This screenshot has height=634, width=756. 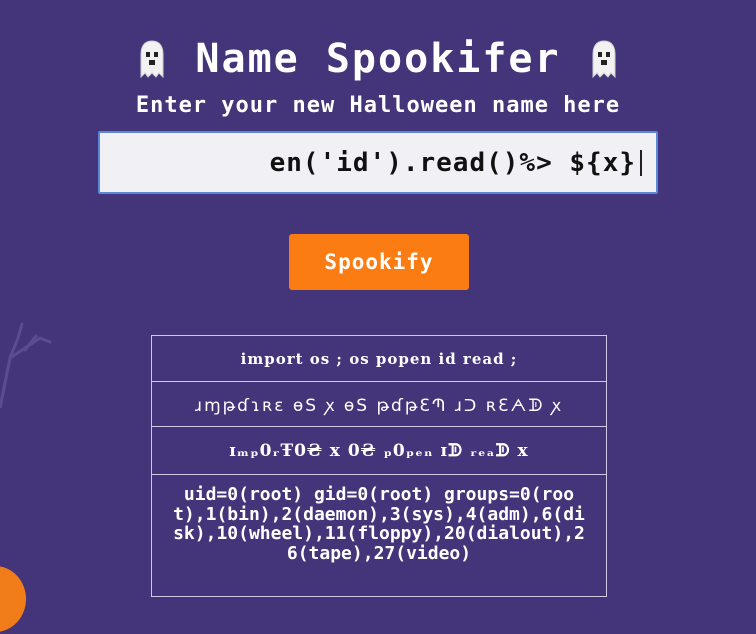 I want to click on pumpkin-decoration, so click(x=13, y=599).